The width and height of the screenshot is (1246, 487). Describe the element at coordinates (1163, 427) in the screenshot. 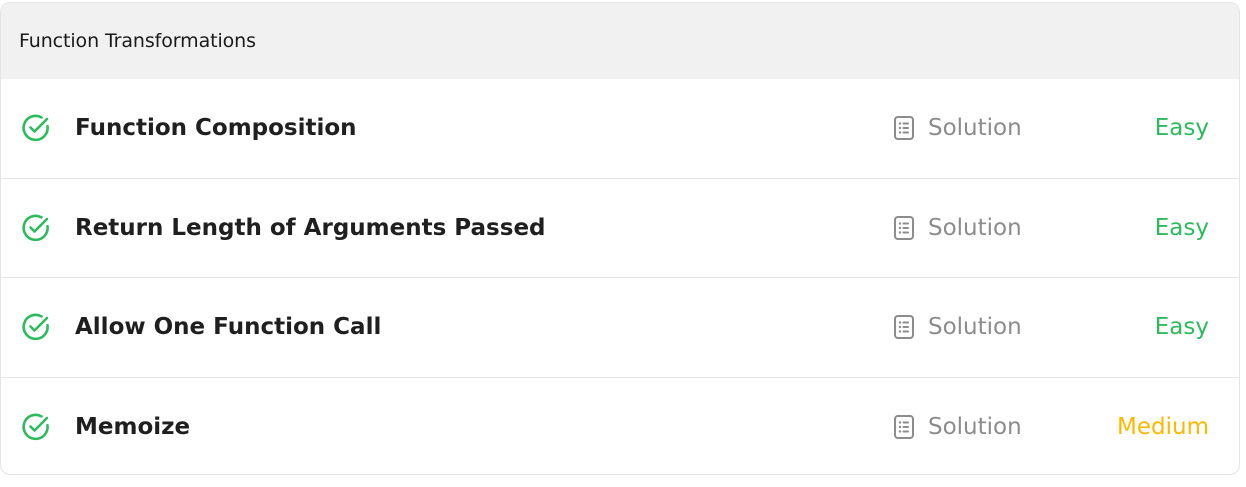

I see `difficulty-badge: Medium` at that location.